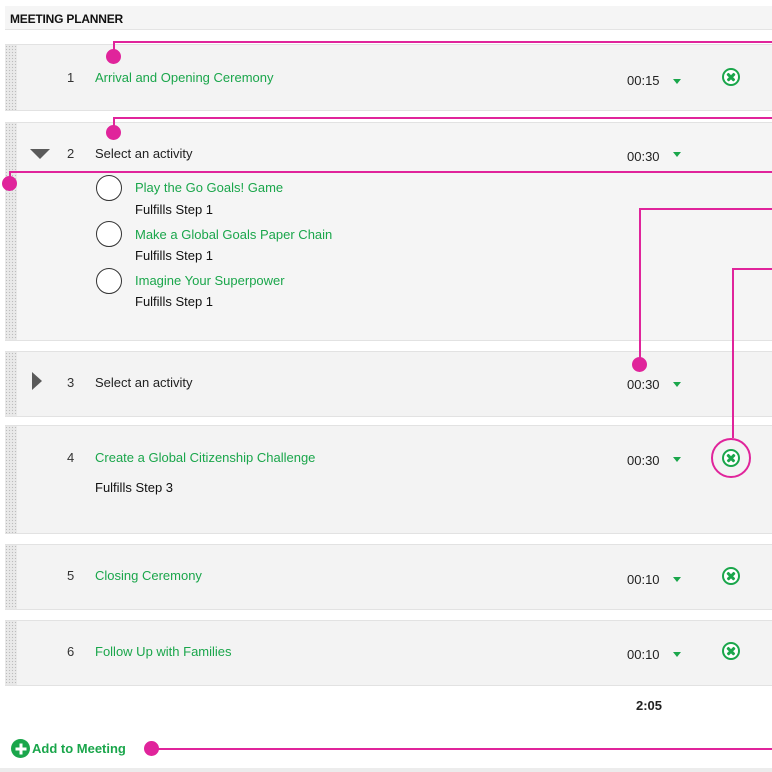 Image resolution: width=772 pixels, height=772 pixels. What do you see at coordinates (210, 280) in the screenshot?
I see `option-title-link: Imagine Your Superpower` at bounding box center [210, 280].